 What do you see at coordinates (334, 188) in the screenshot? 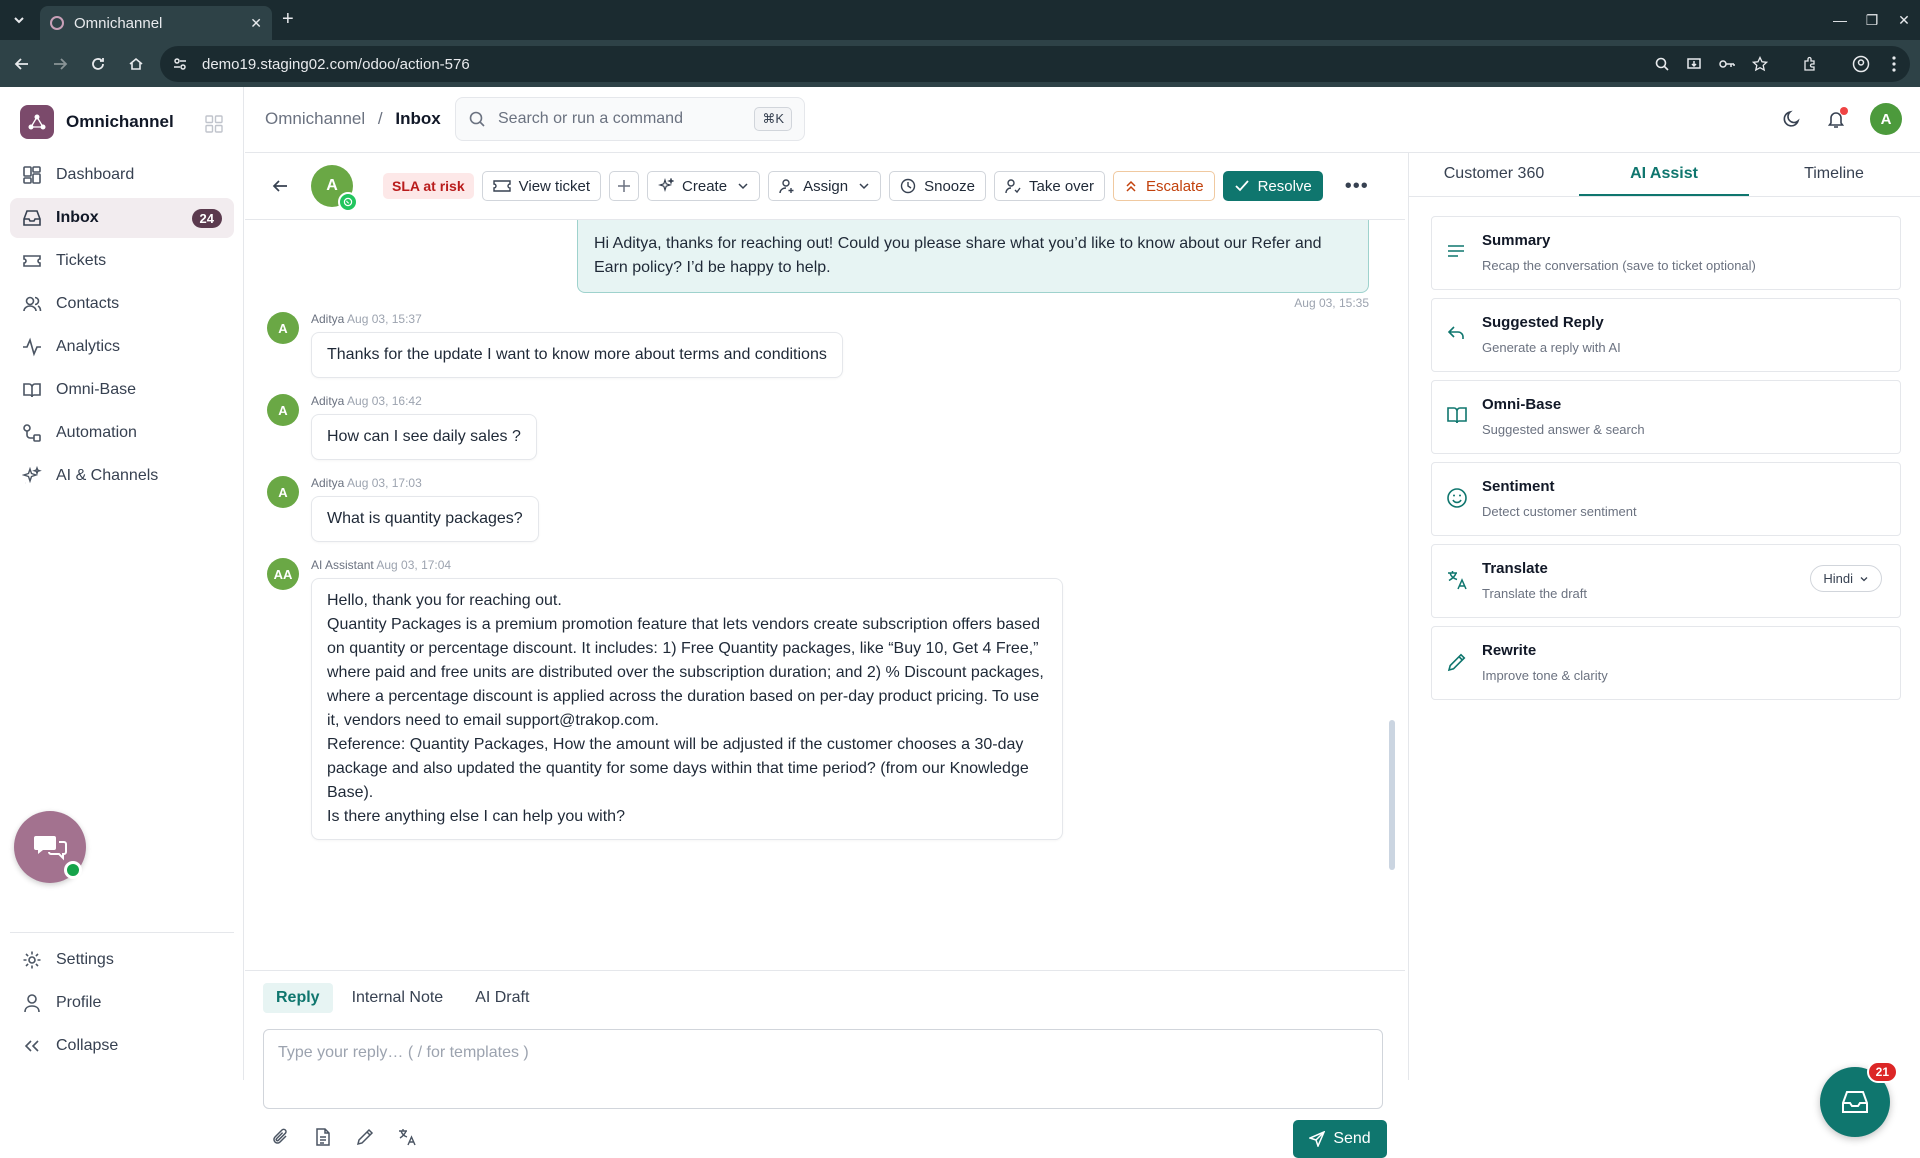
I see `customer-avatar: A` at bounding box center [334, 188].